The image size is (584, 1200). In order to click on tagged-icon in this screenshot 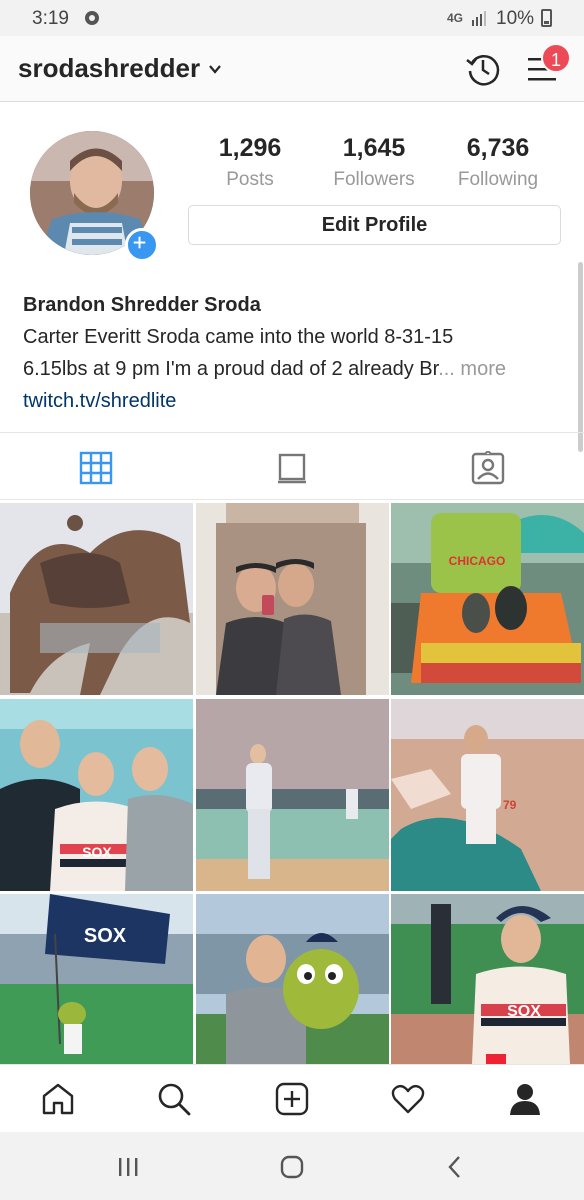, I will do `click(488, 468)`.